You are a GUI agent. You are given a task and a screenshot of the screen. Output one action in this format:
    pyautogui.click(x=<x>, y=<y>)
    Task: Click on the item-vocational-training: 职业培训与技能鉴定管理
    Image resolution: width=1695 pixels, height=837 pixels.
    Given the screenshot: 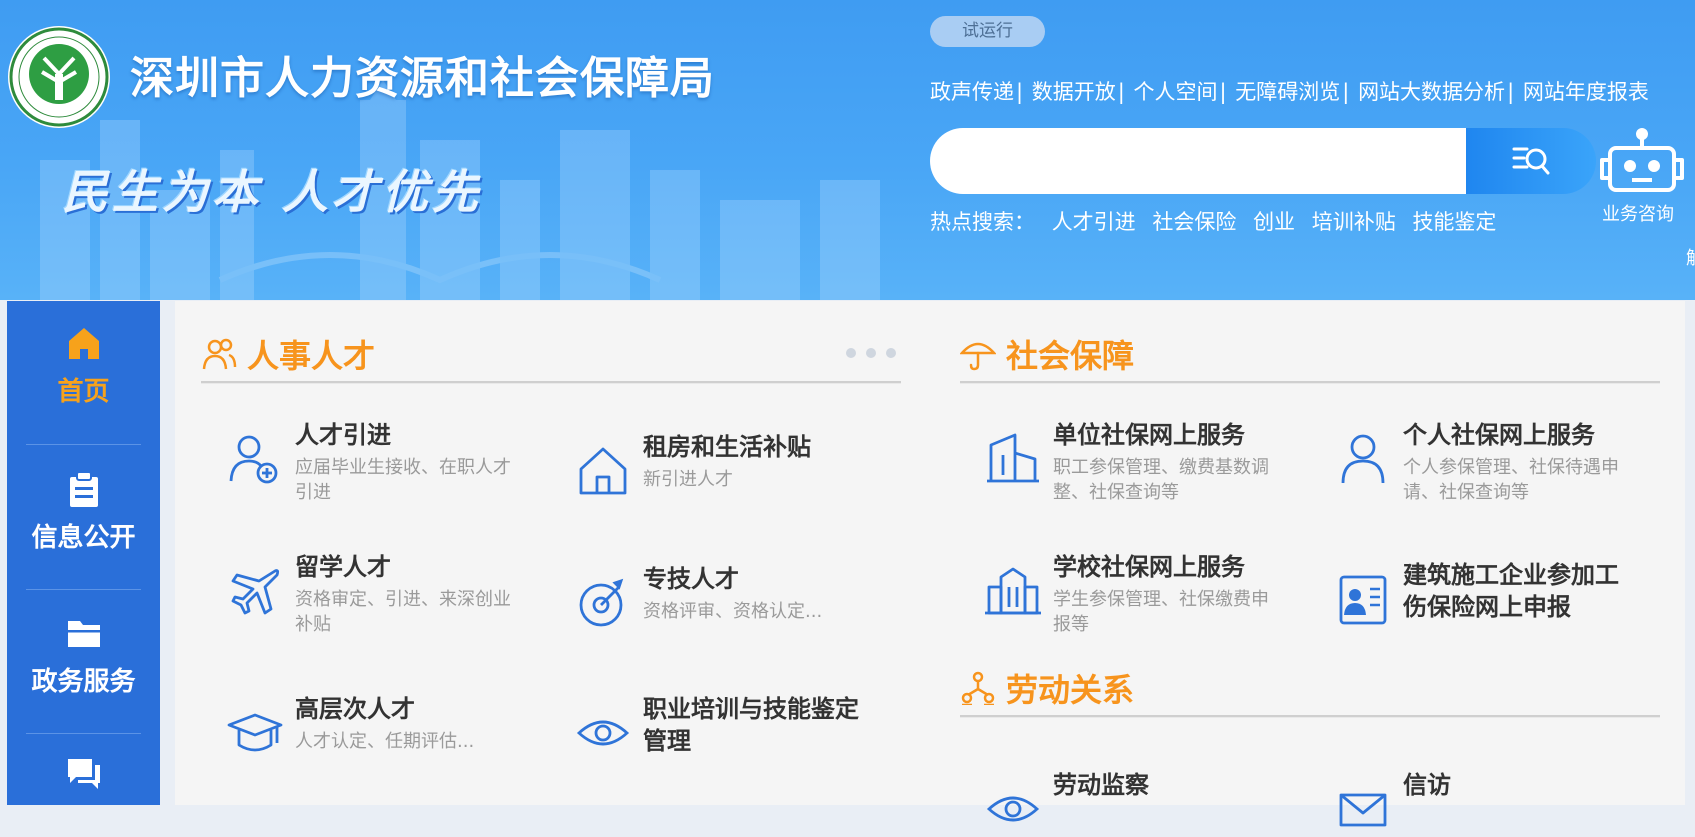 What is the action you would take?
    pyautogui.click(x=725, y=727)
    